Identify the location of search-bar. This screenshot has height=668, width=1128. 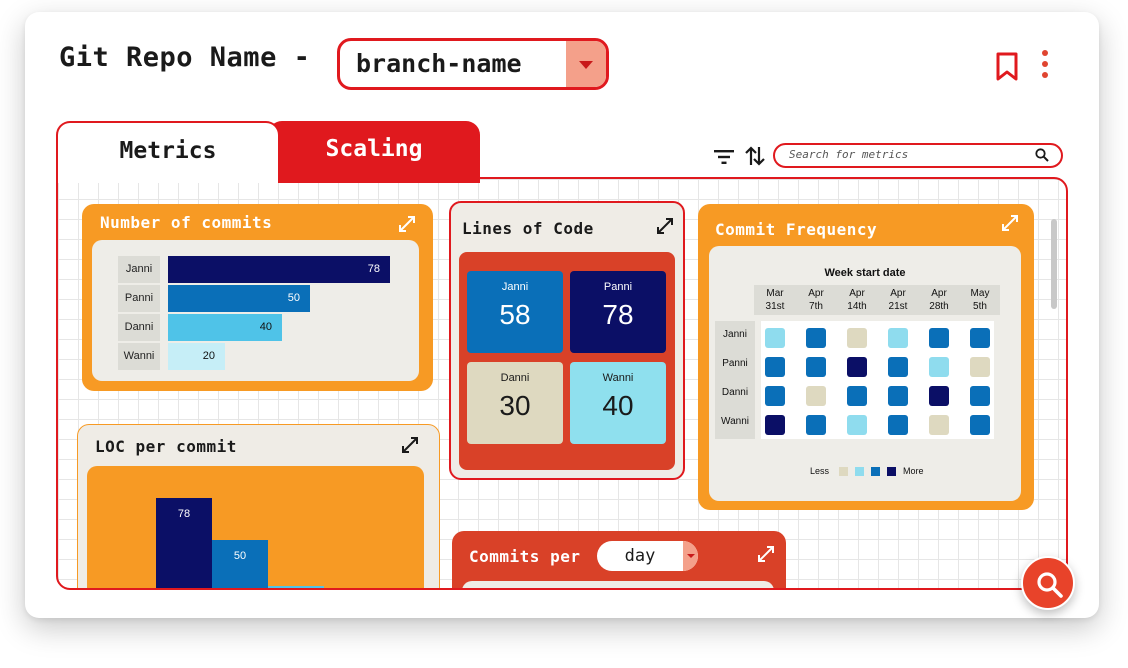
(918, 155).